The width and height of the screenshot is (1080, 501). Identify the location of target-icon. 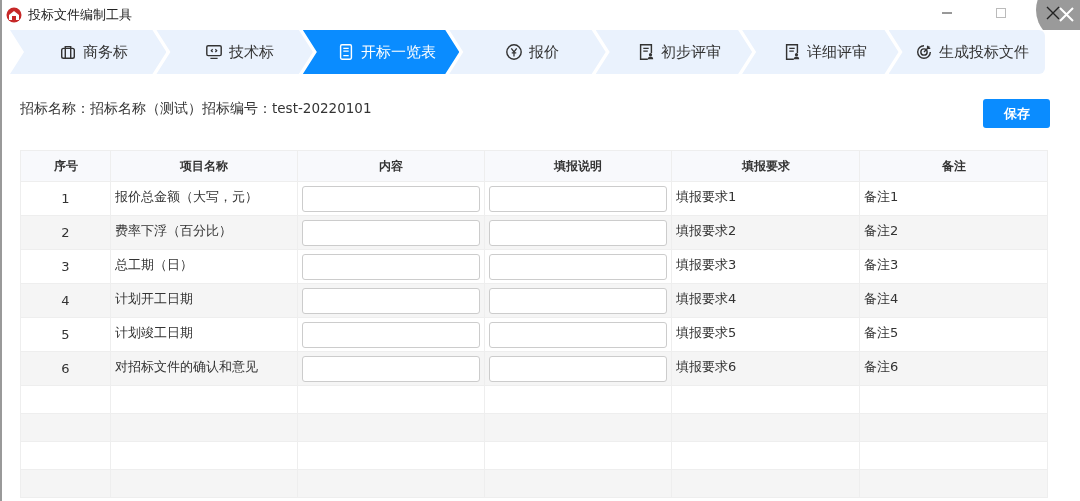
(923, 52).